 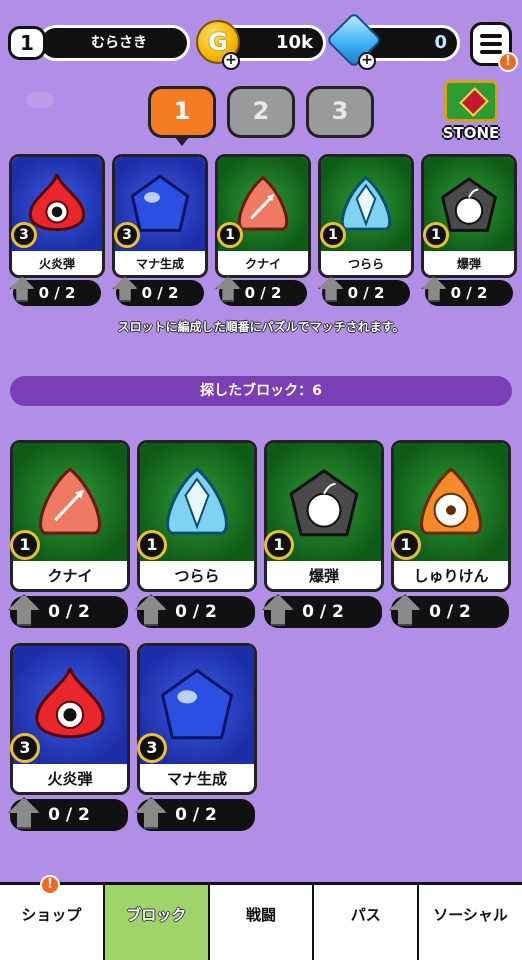 I want to click on nav-pass: パス, so click(x=367, y=922).